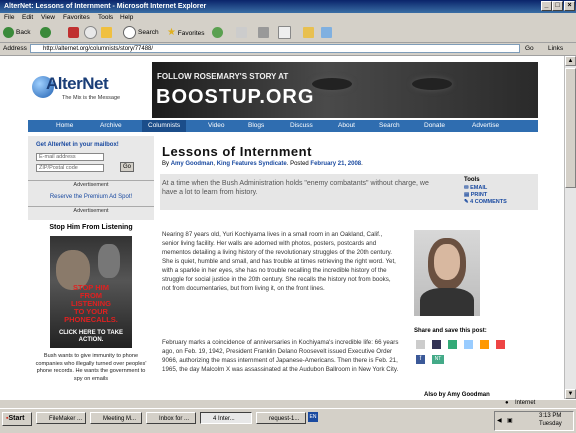 The image size is (576, 433). Describe the element at coordinates (252, 164) in the screenshot. I see `syndicate-link: King Features Syndicate` at that location.